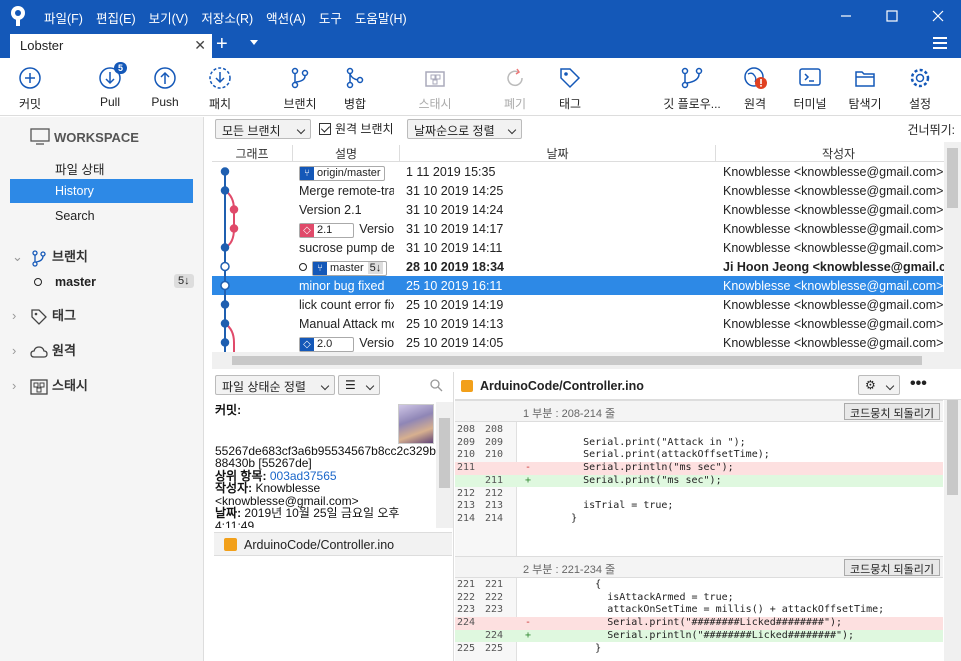 The width and height of the screenshot is (961, 661). Describe the element at coordinates (30, 89) in the screenshot. I see `commit-button: 커밋` at that location.